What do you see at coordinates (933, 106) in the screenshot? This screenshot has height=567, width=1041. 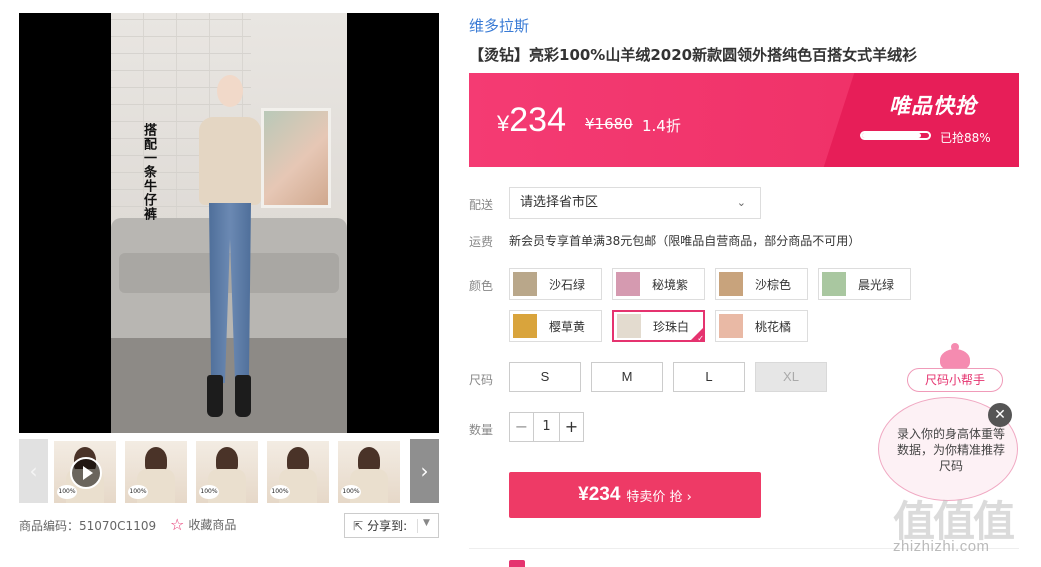 I see `flash-sale-title: 唯品快抢` at bounding box center [933, 106].